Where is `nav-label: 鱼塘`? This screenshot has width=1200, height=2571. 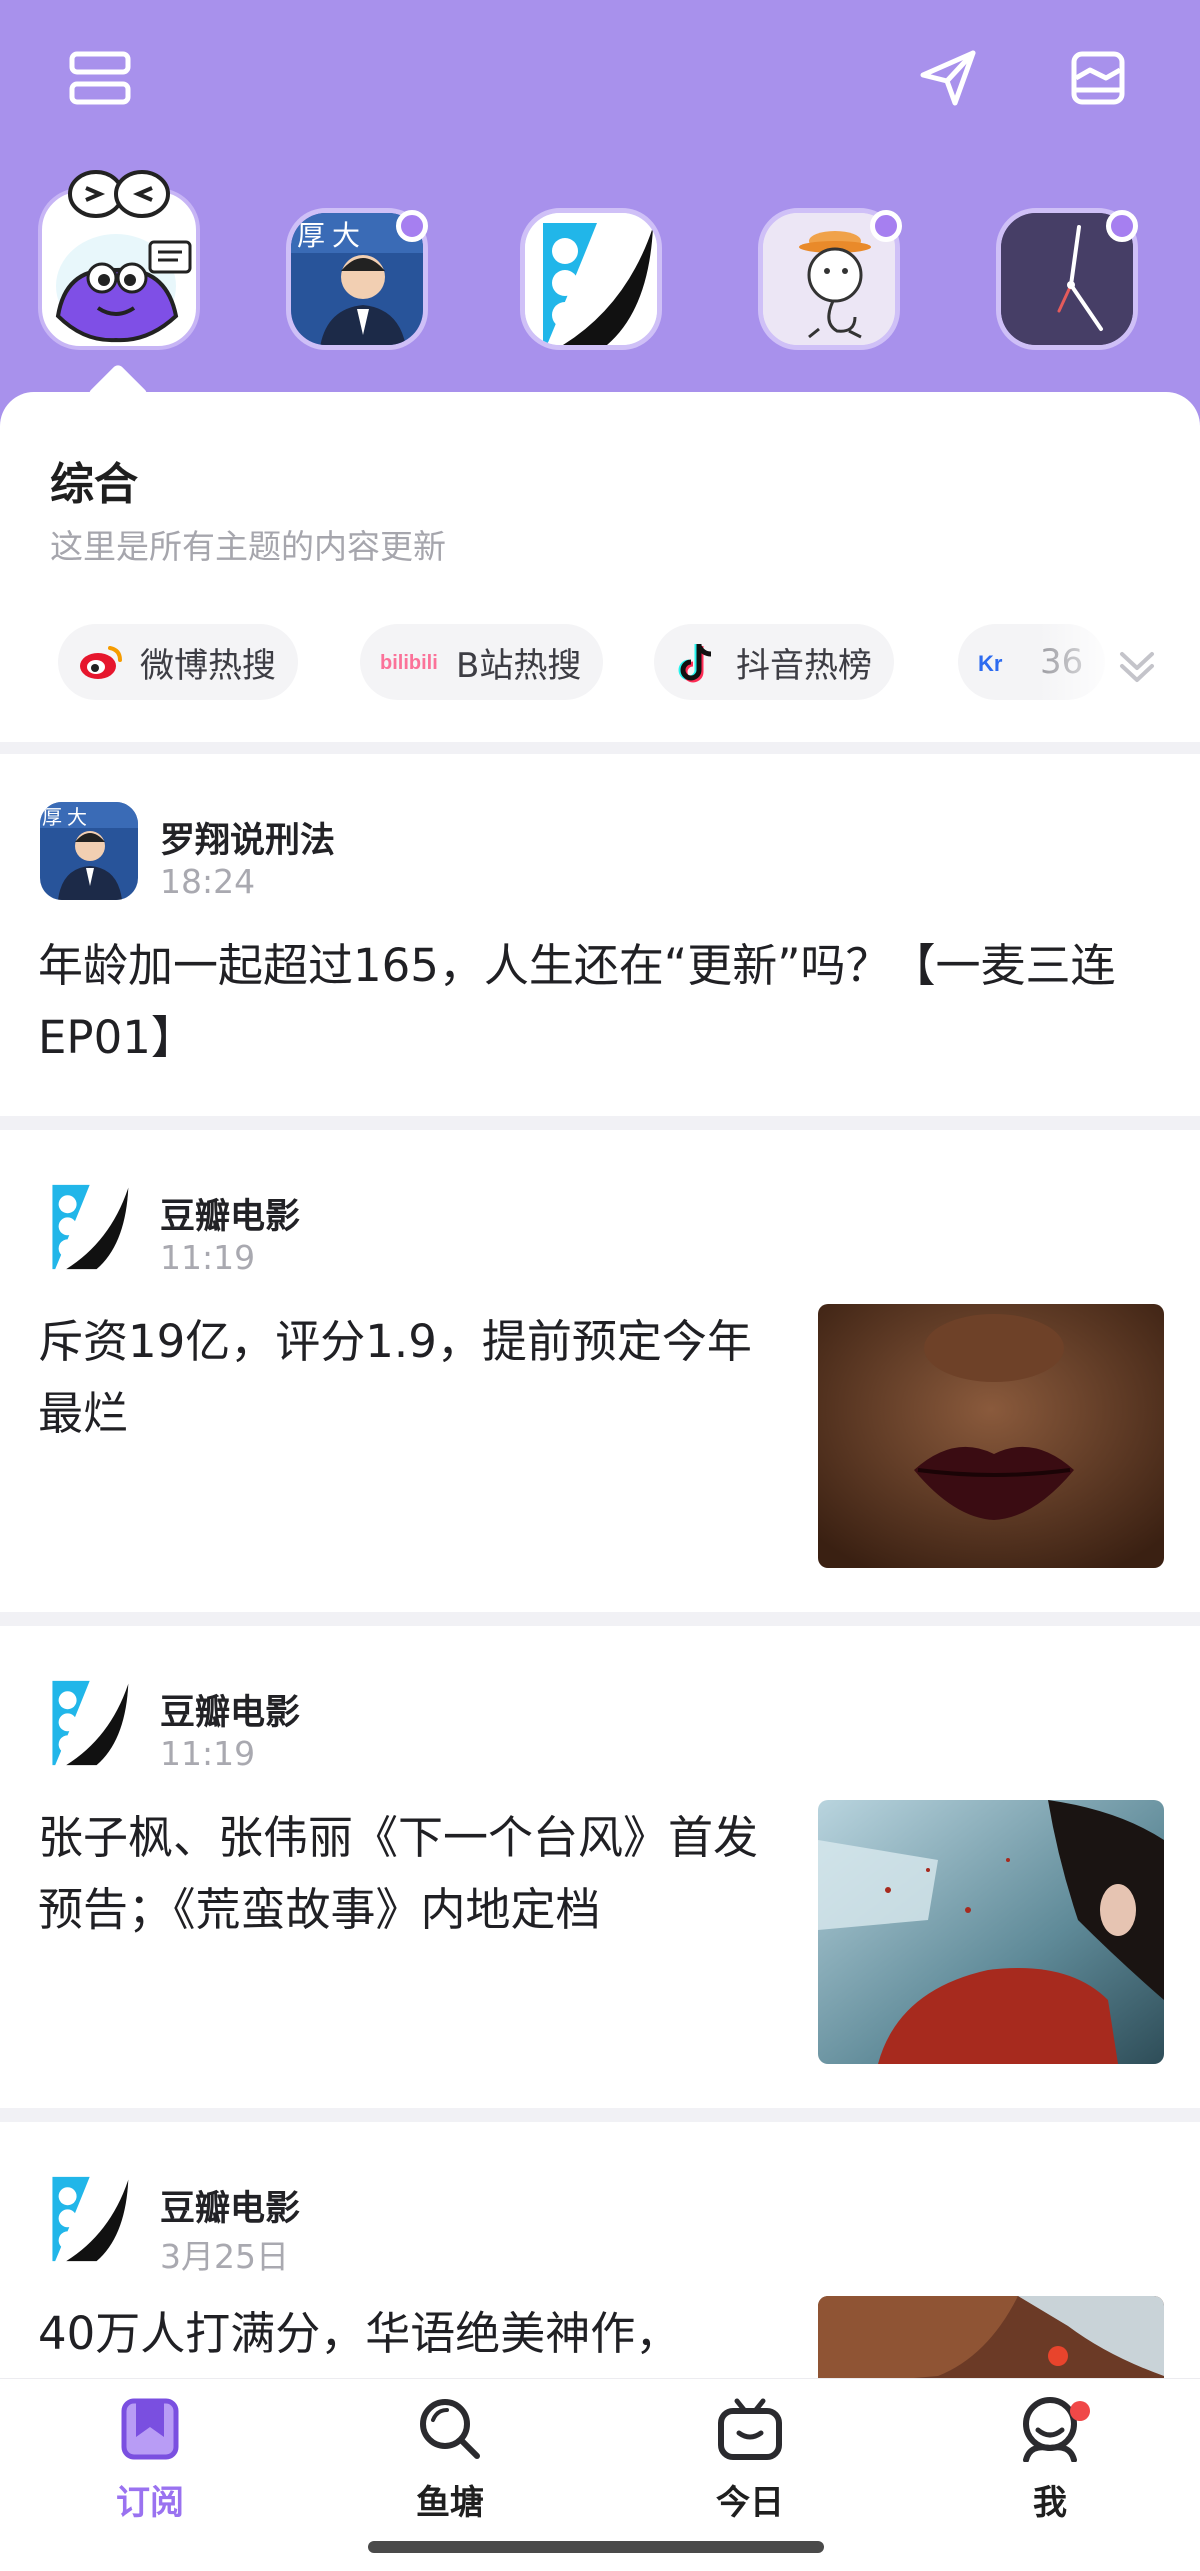
nav-label: 鱼塘 is located at coordinates (450, 2503).